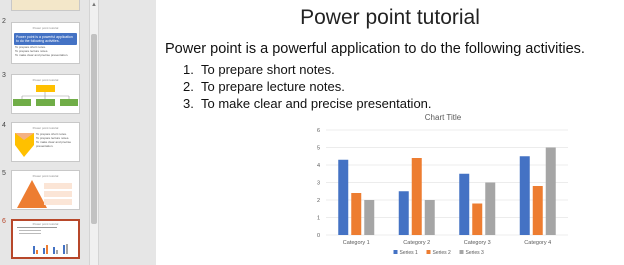 The height and width of the screenshot is (265, 624). Describe the element at coordinates (318, 236) in the screenshot. I see `y-tick-label: 0` at that location.